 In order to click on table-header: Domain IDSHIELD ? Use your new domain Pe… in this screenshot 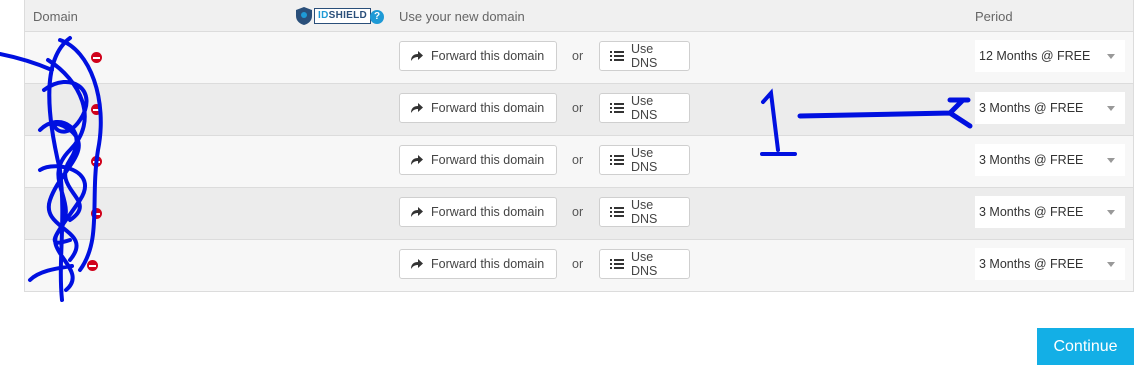, I will do `click(579, 16)`.